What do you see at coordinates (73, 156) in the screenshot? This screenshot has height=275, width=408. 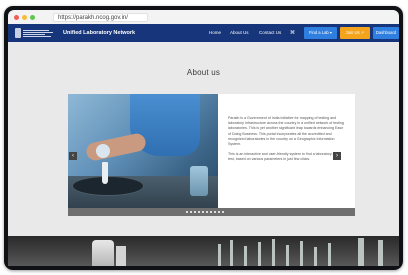 I see `chevron-left-icon: ‹` at bounding box center [73, 156].